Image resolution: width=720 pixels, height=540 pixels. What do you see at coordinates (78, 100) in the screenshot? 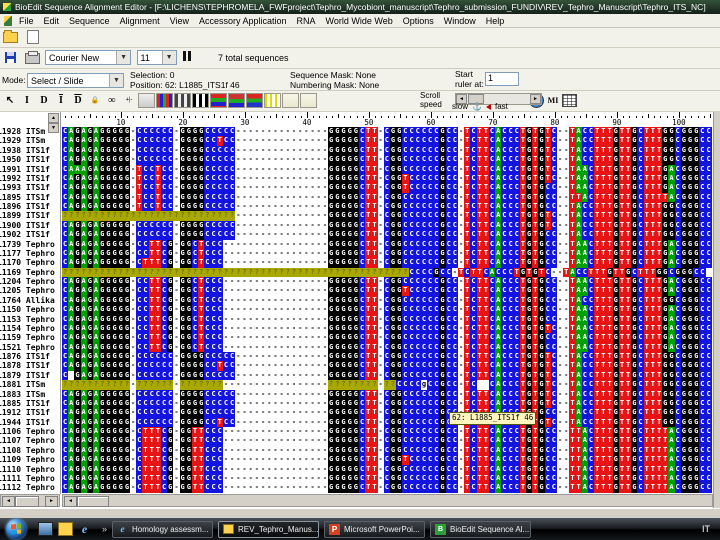
I see `delete-gap-icon: D` at bounding box center [78, 100].